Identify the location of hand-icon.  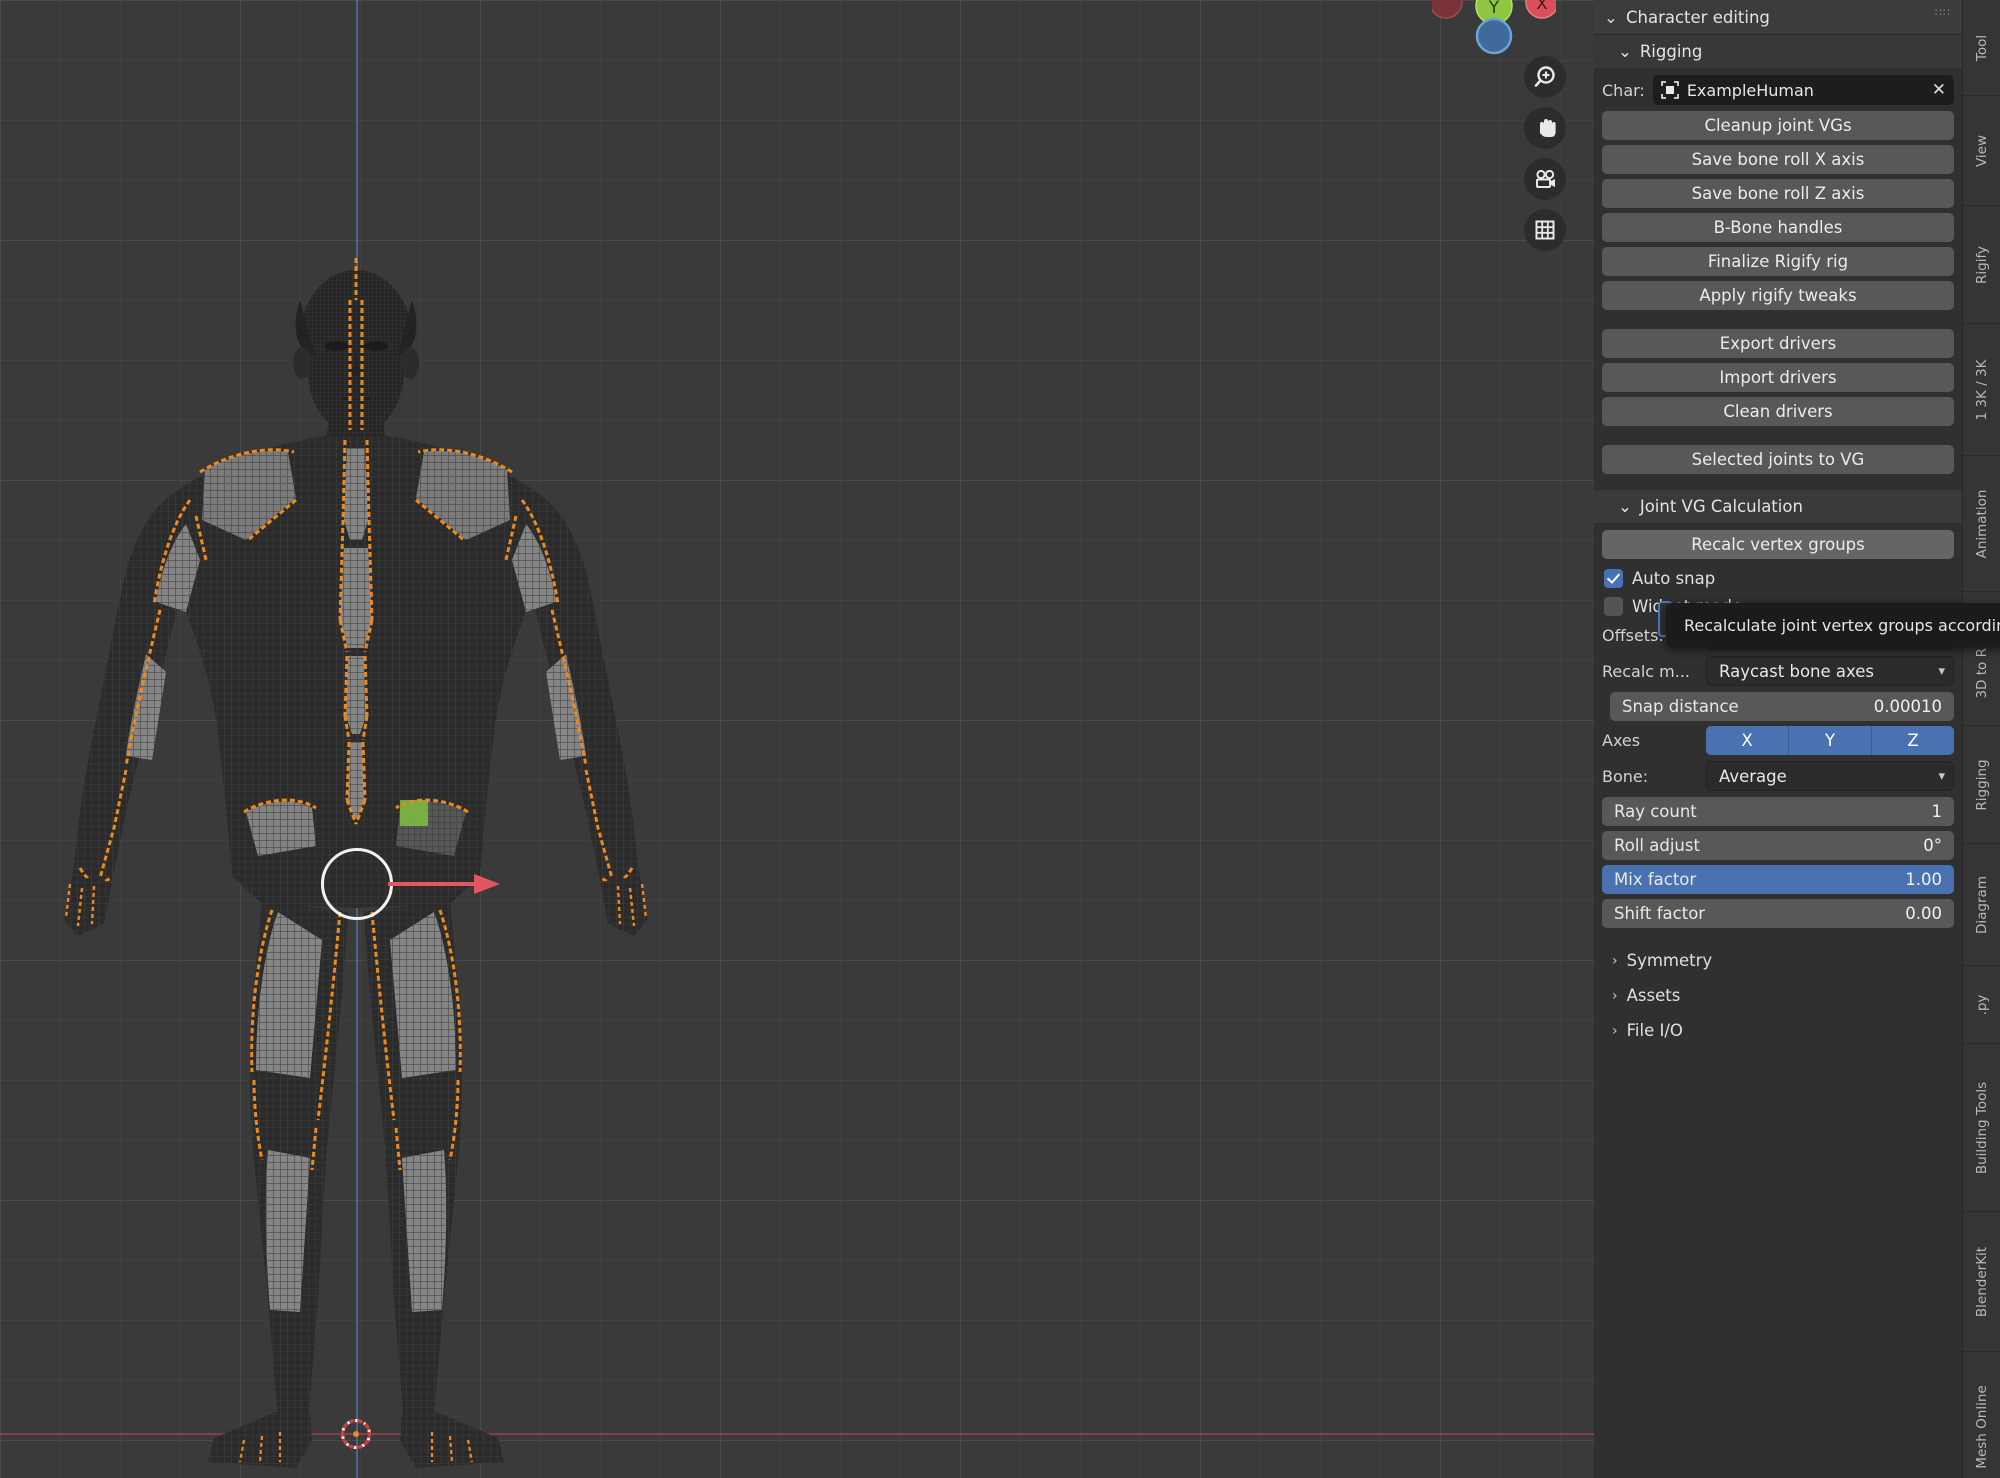
(1548, 128).